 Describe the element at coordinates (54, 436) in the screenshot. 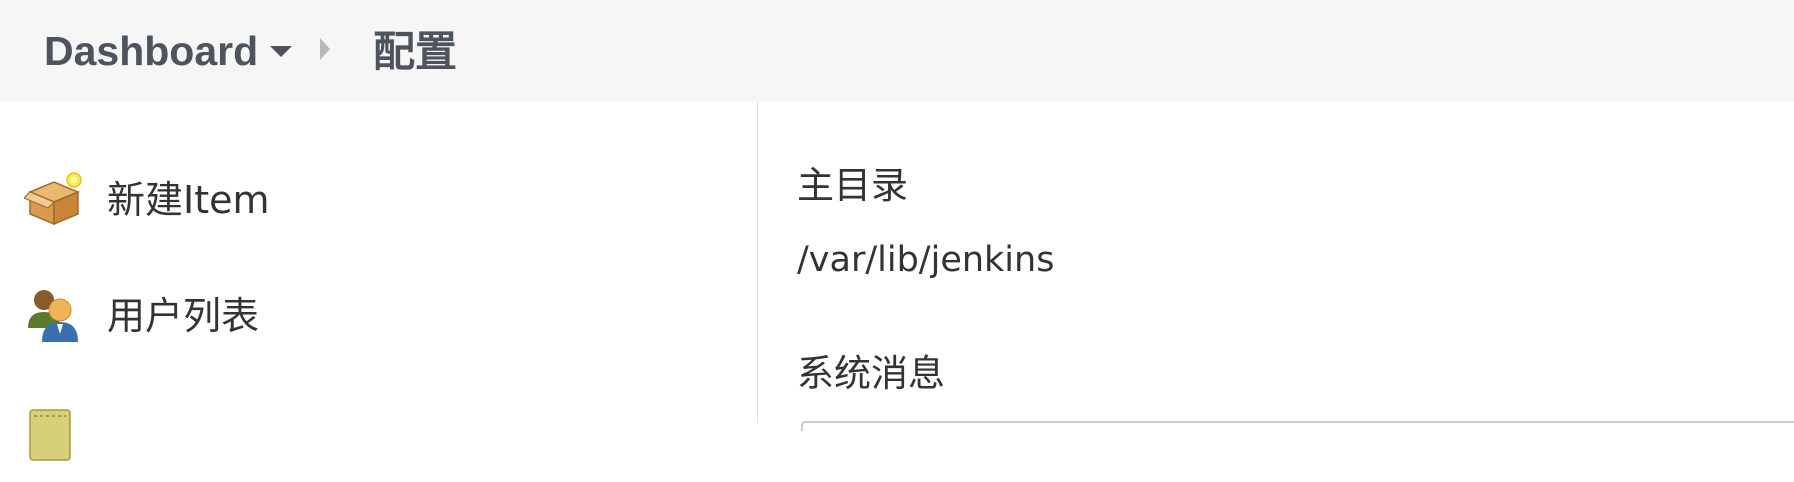

I see `notepad-icon` at that location.